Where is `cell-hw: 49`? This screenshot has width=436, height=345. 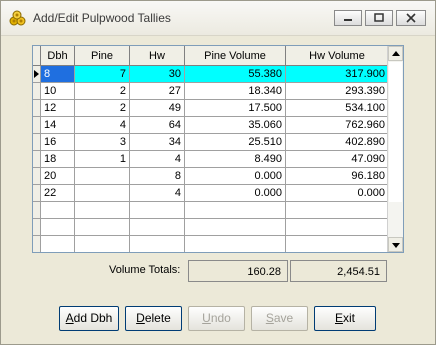 cell-hw: 49 is located at coordinates (157, 108).